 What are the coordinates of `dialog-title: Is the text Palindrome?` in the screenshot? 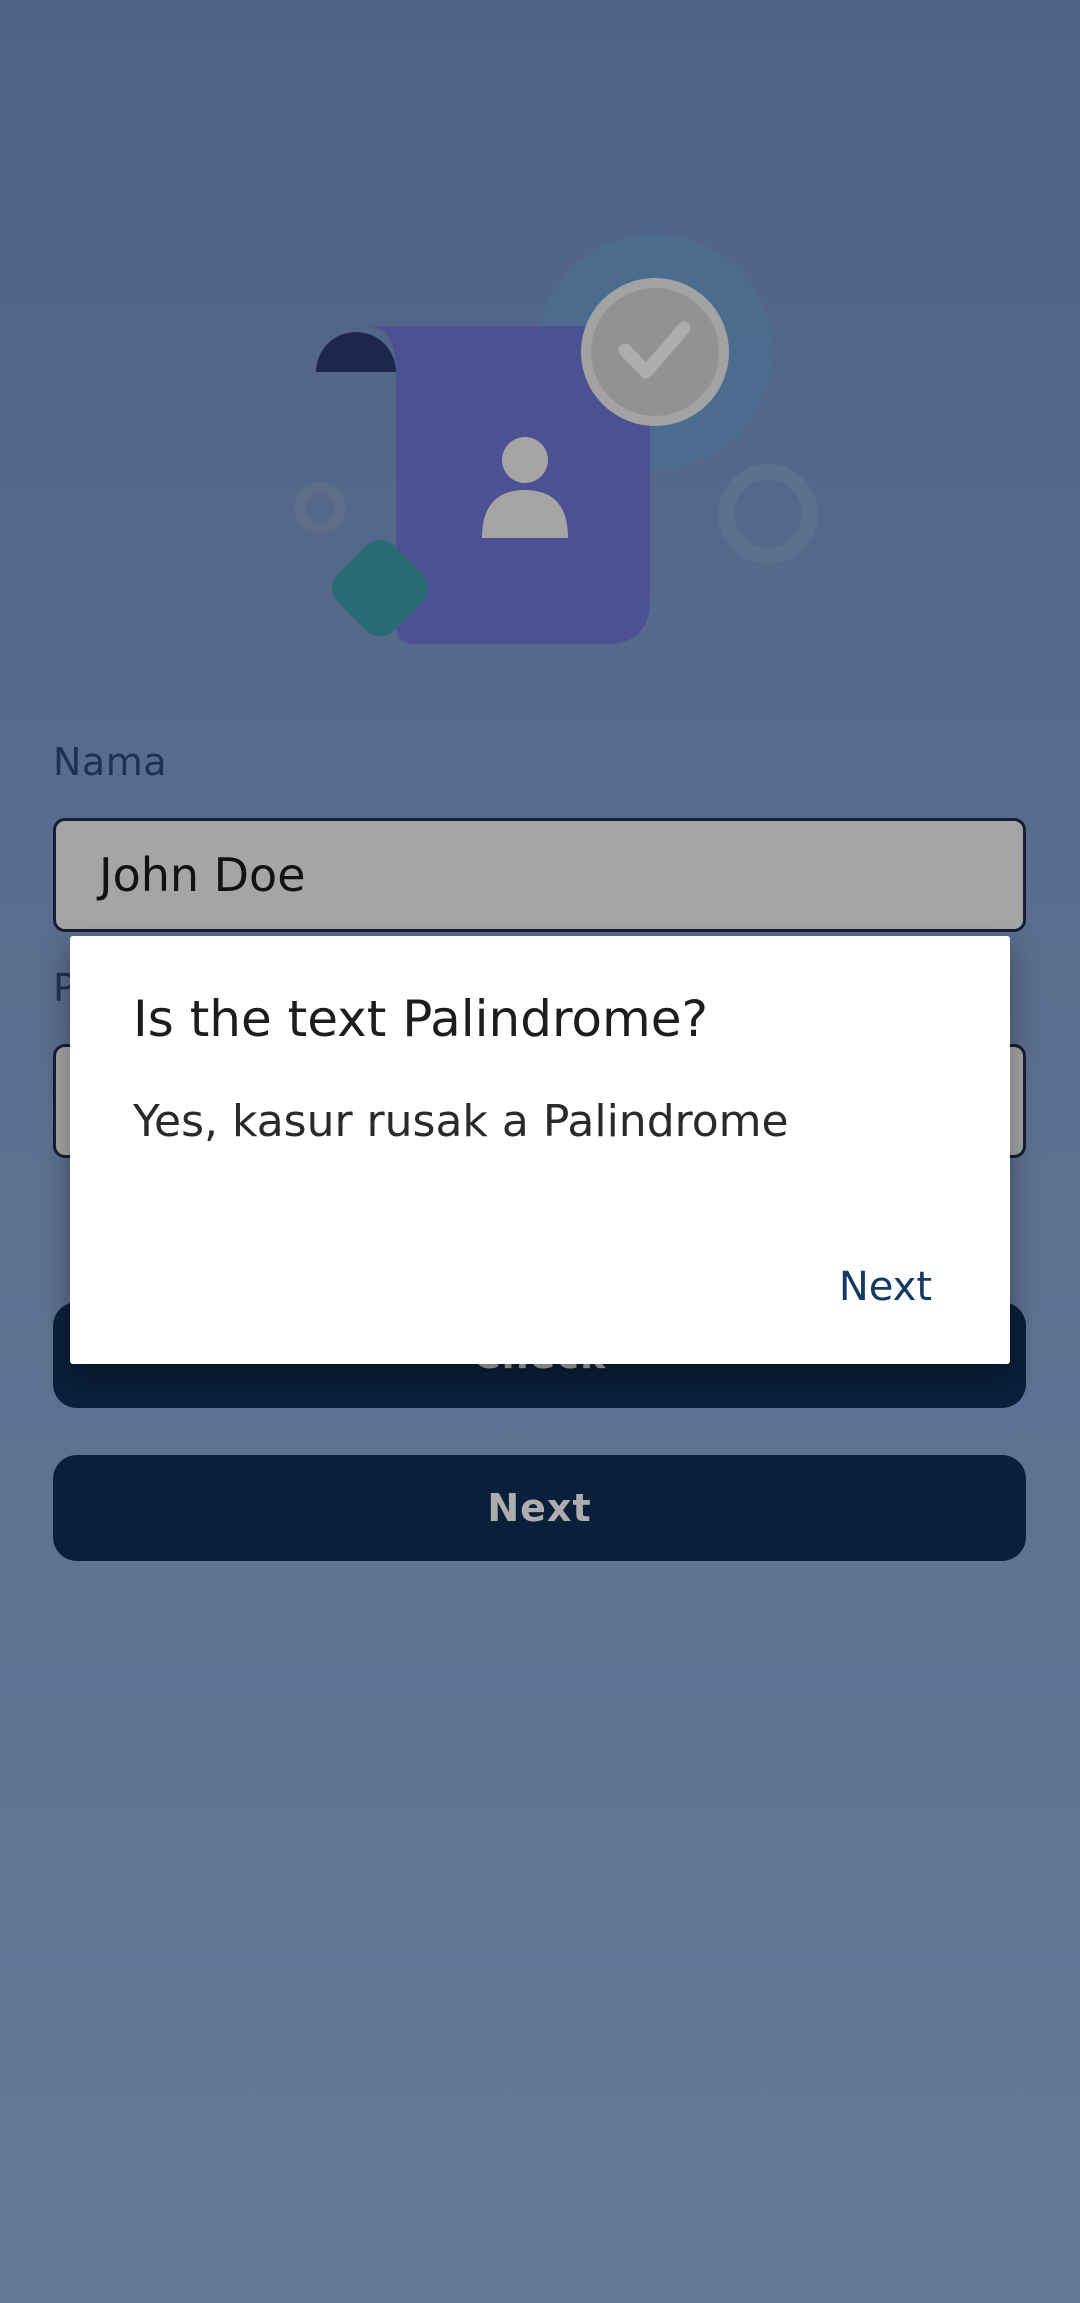 It's located at (421, 1019).